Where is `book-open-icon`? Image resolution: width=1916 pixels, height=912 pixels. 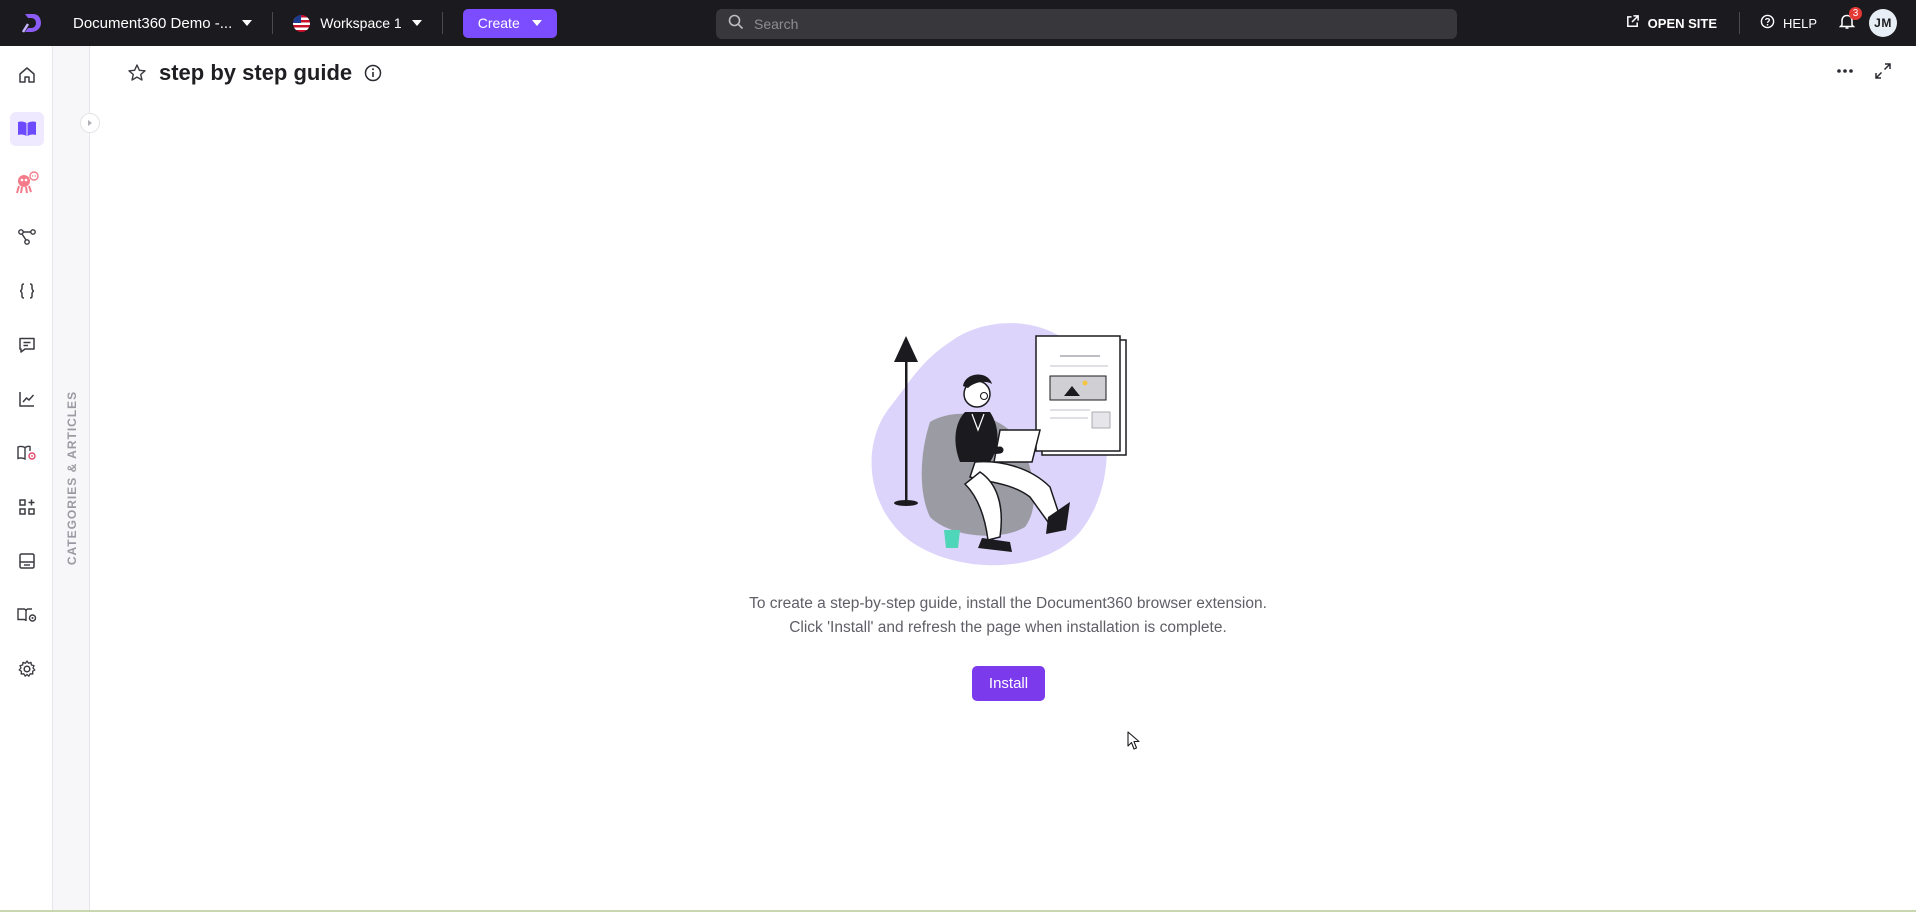
book-open-icon is located at coordinates (27, 128).